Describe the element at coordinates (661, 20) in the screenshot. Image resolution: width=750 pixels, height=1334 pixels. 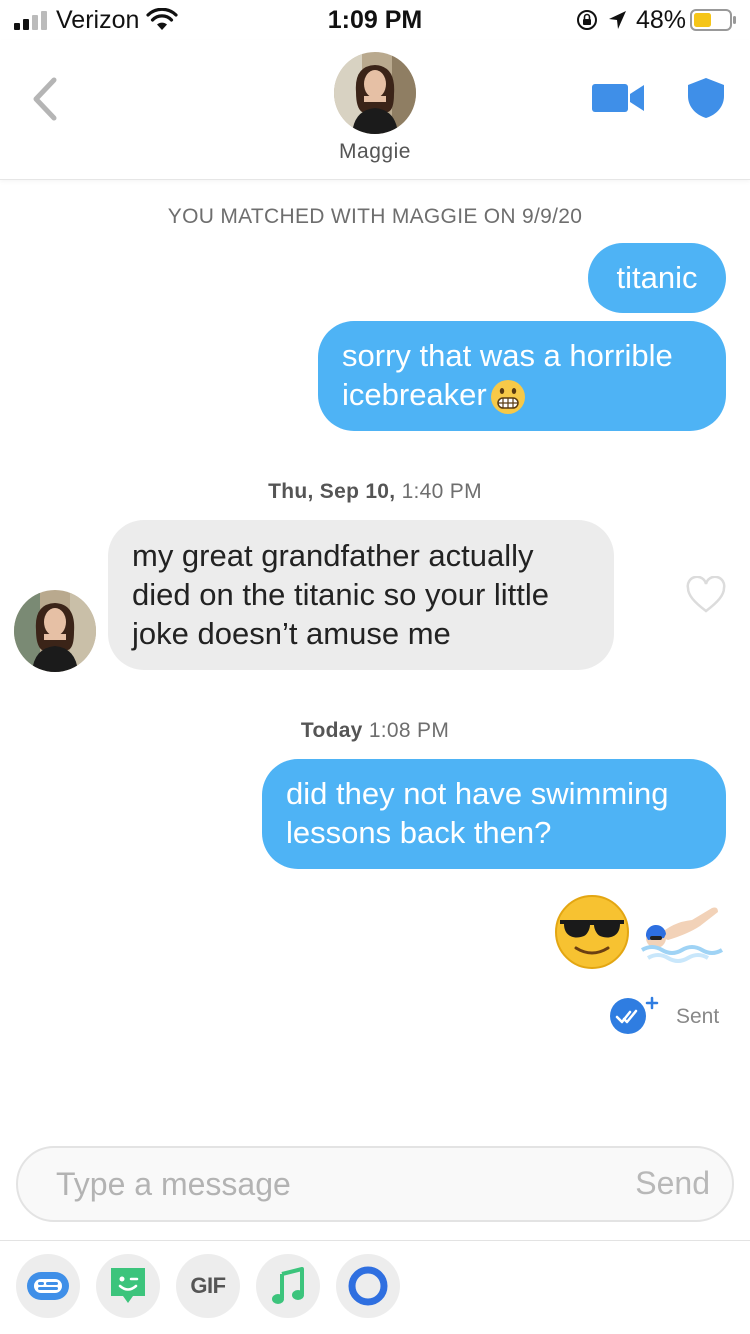
I see `battery-percentage: 48%` at that location.